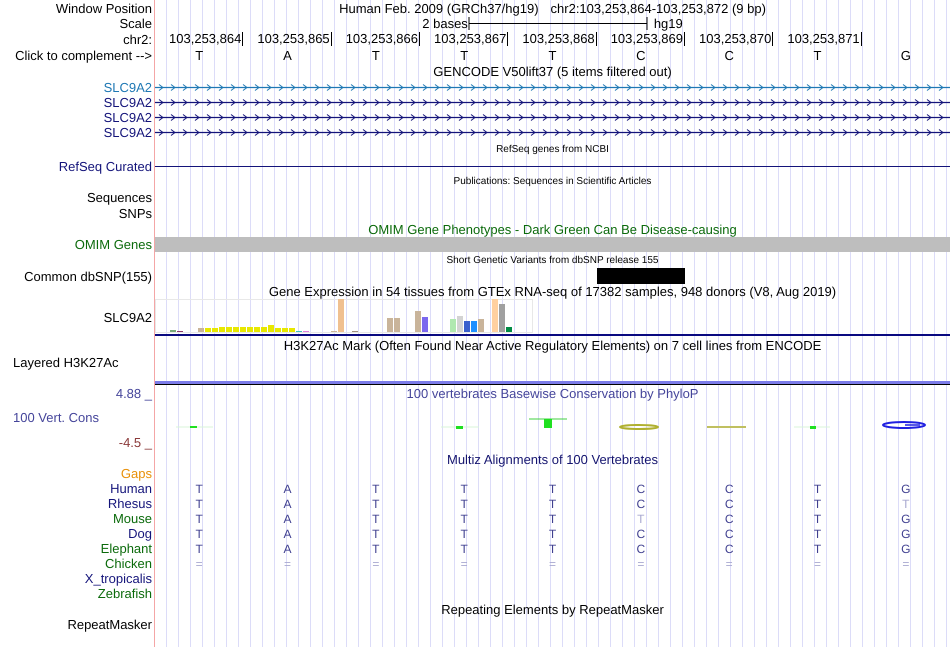 The image size is (950, 647). I want to click on coordinate-label: 103,253,870, so click(736, 39).